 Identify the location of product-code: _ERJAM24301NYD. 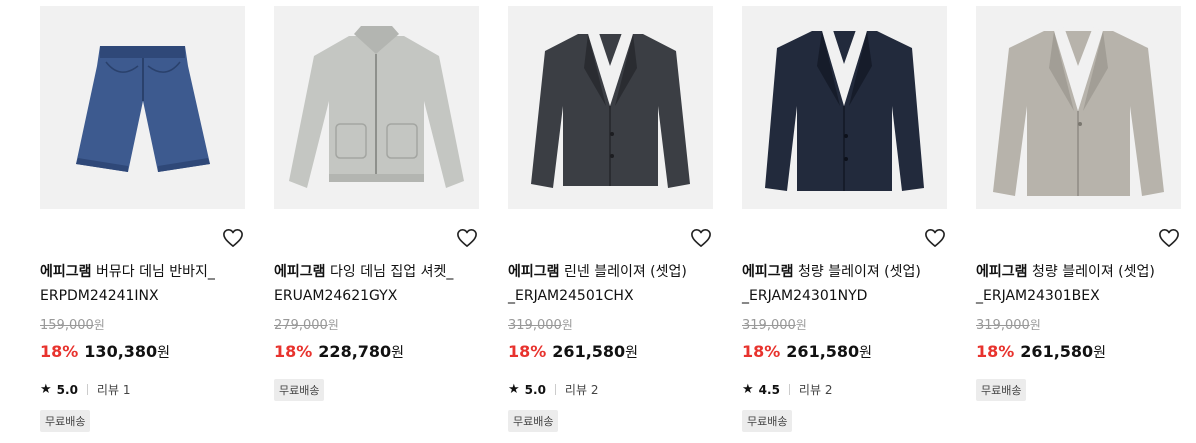
(805, 296).